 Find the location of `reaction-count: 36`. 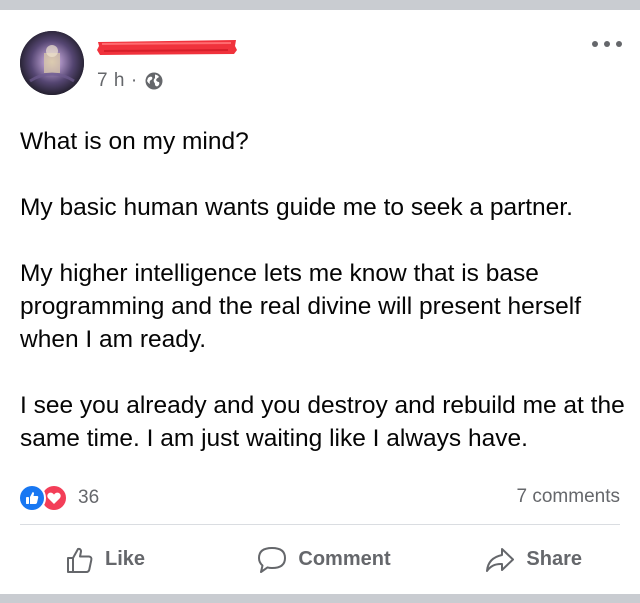

reaction-count: 36 is located at coordinates (89, 497).